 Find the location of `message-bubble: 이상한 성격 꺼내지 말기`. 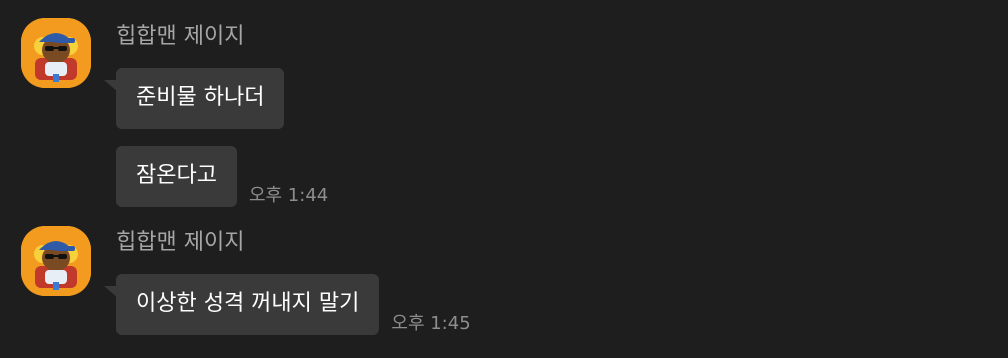

message-bubble: 이상한 성격 꺼내지 말기 is located at coordinates (241, 304).